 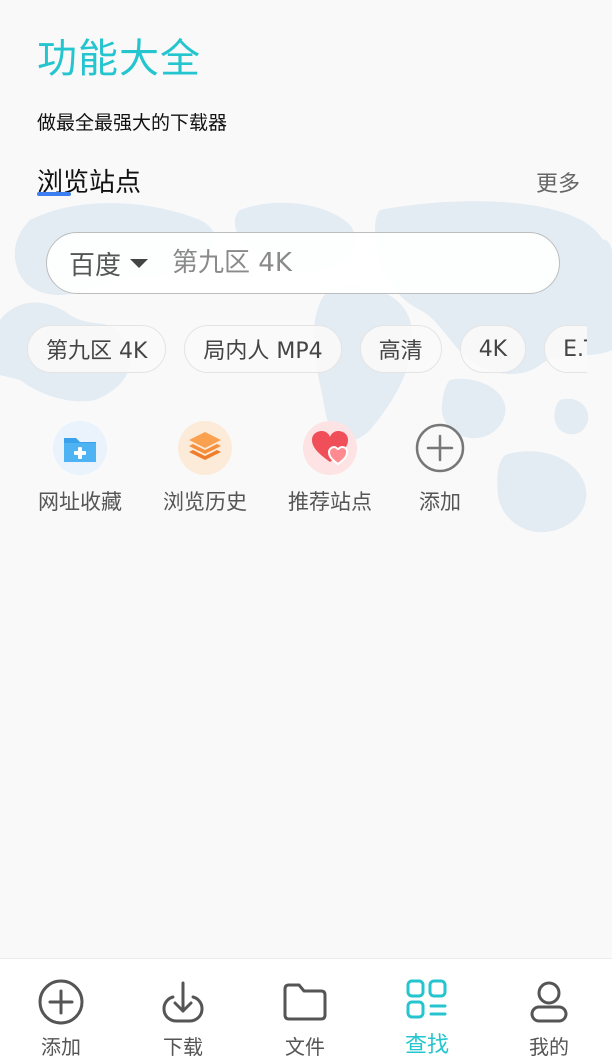 I want to click on search-input, so click(x=337, y=263).